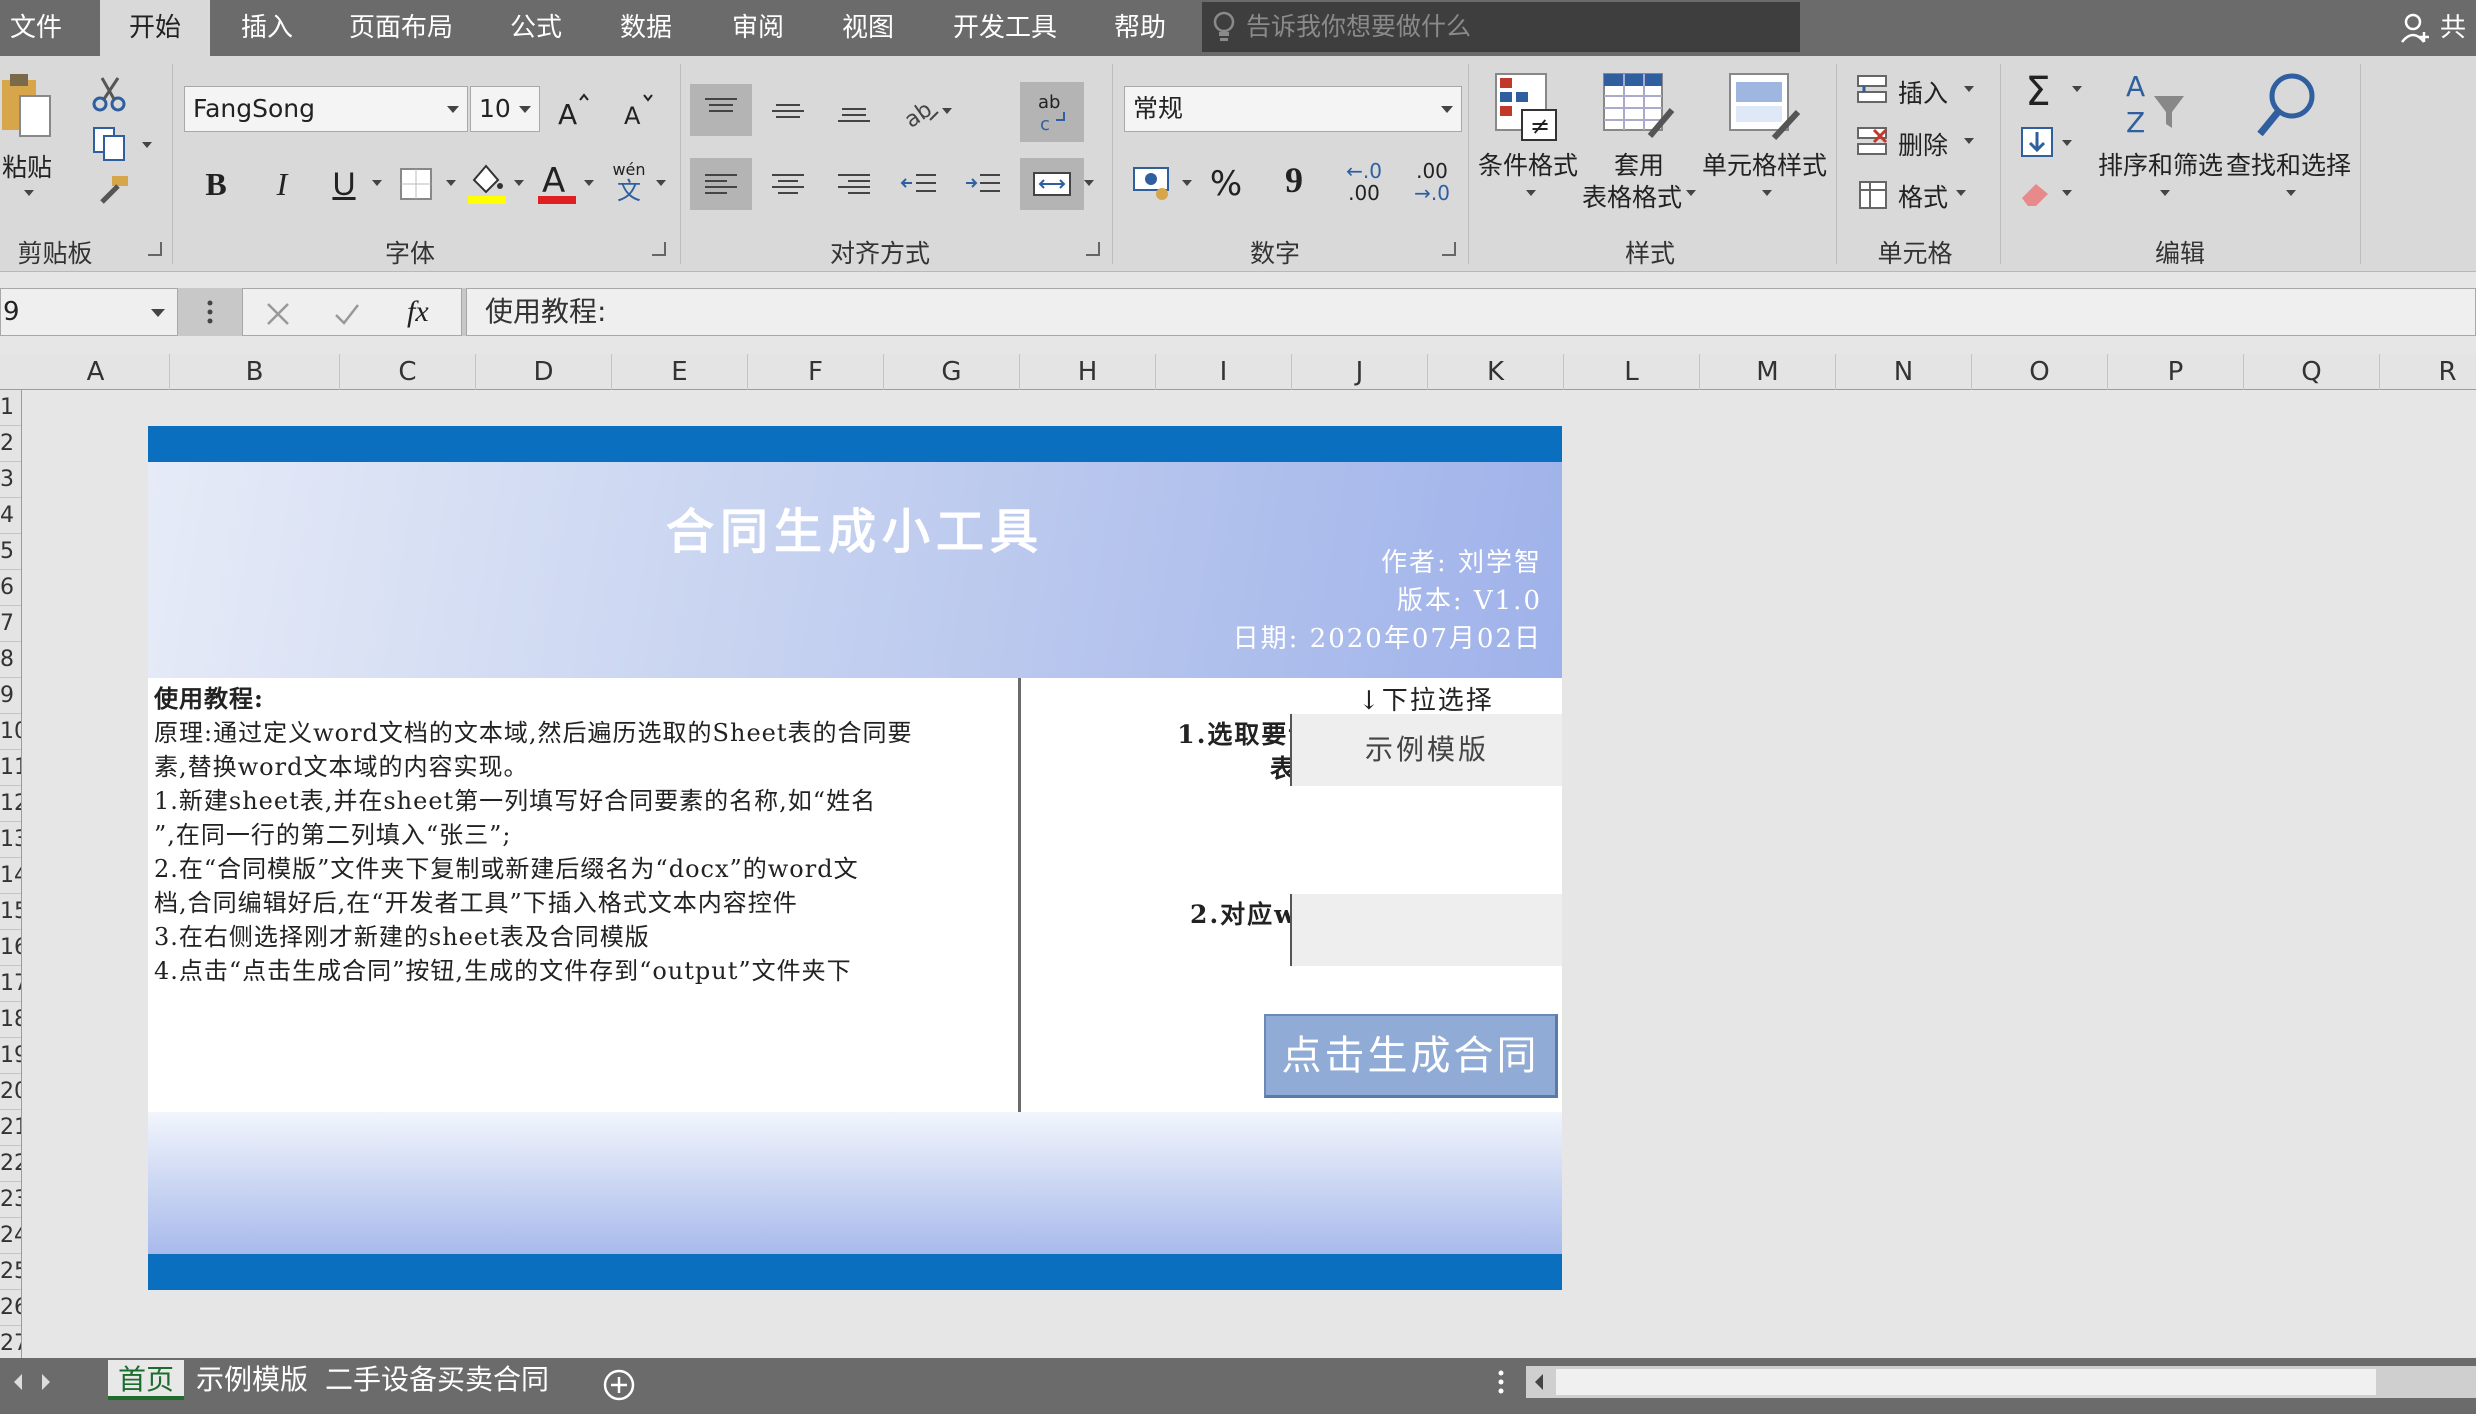  What do you see at coordinates (1360, 372) in the screenshot?
I see `column-header: J` at bounding box center [1360, 372].